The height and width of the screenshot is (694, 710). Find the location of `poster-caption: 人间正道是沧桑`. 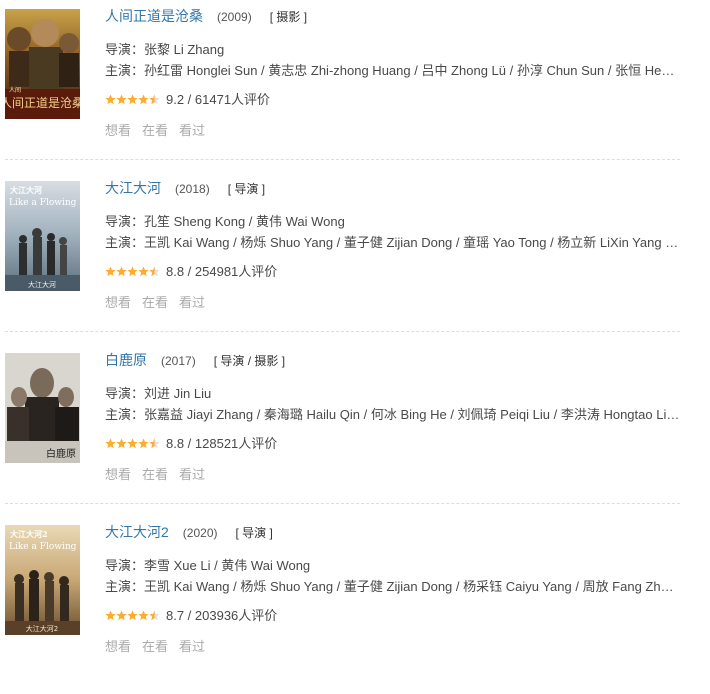

poster-caption: 人间正道是沧桑 is located at coordinates (42, 102).